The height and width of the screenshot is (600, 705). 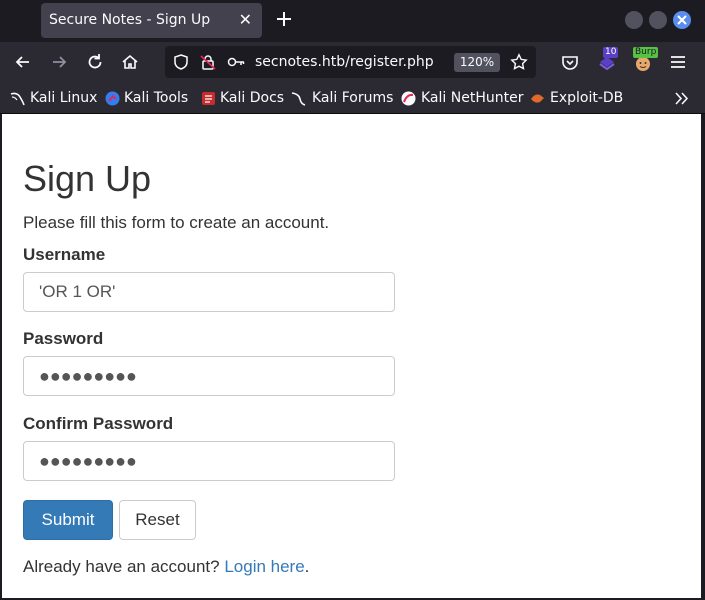 I want to click on password-label: Password, so click(x=63, y=338).